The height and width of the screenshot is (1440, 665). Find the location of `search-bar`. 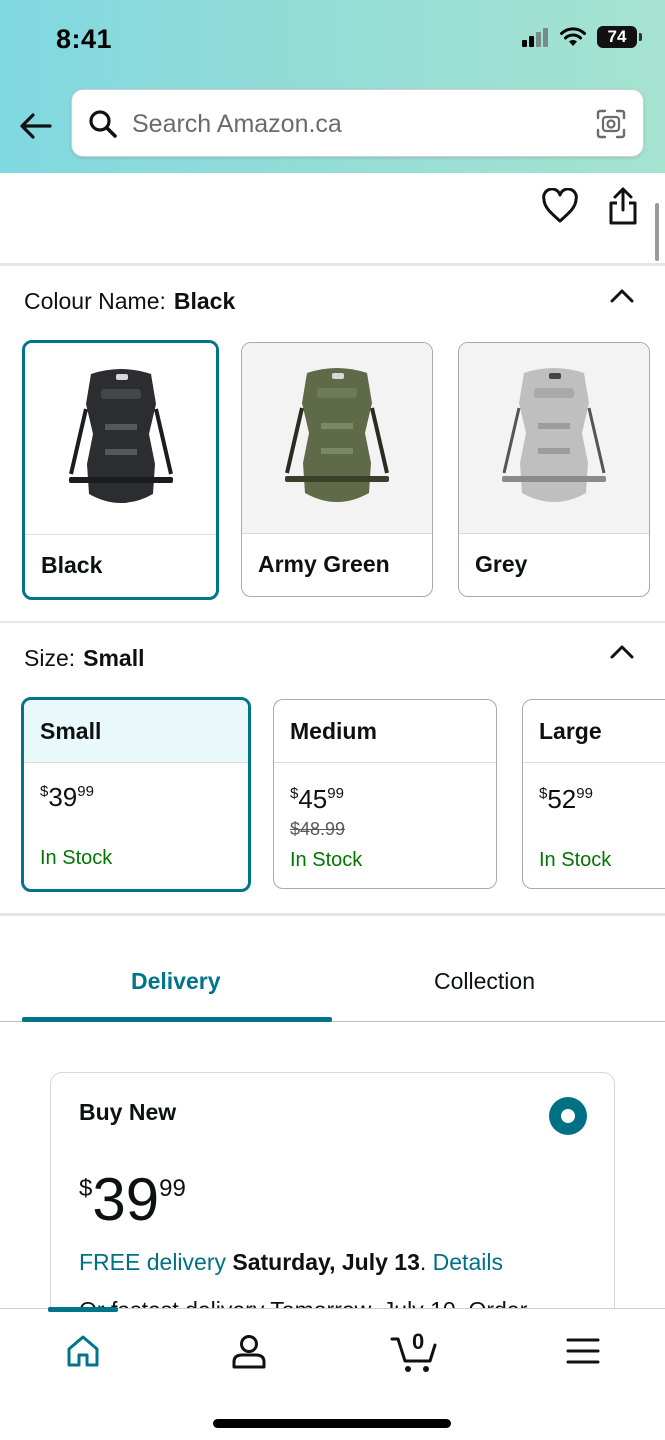

search-bar is located at coordinates (357, 123).